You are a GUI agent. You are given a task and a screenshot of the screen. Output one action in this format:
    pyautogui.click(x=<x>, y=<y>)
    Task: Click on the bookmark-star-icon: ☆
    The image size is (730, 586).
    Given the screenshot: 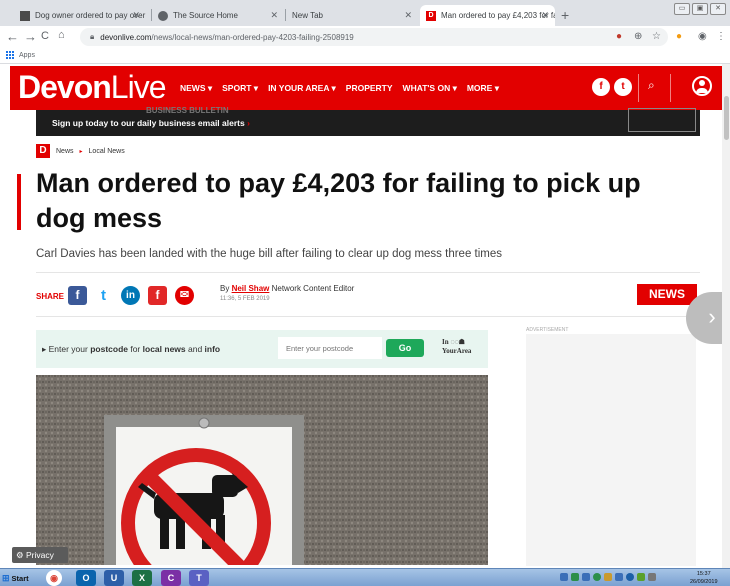 What is the action you would take?
    pyautogui.click(x=656, y=36)
    